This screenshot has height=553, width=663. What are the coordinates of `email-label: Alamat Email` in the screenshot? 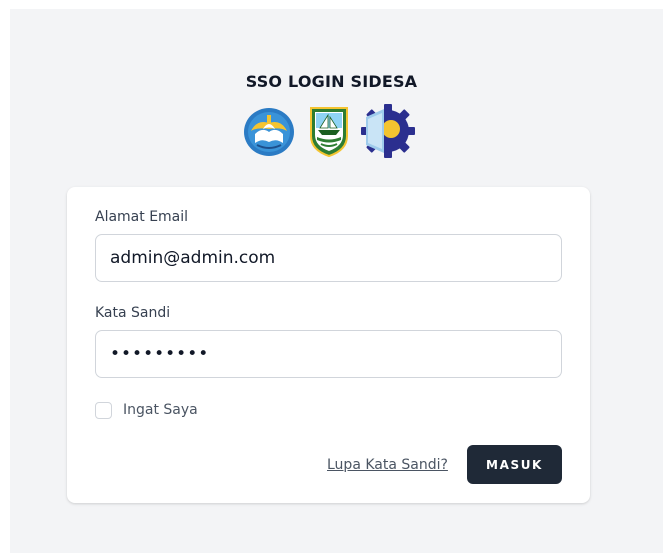 It's located at (142, 217).